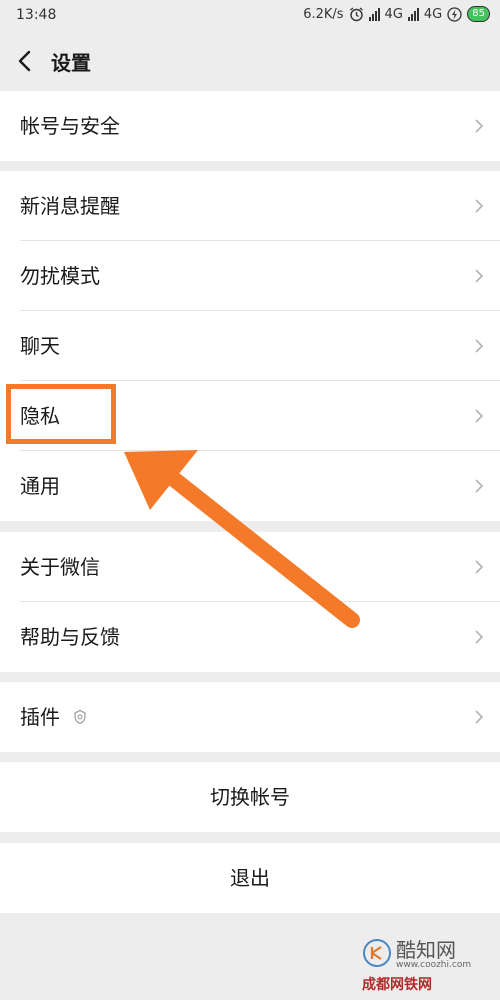 This screenshot has height=1000, width=500. Describe the element at coordinates (60, 276) in the screenshot. I see `settings-item-label: 勿扰模式` at that location.